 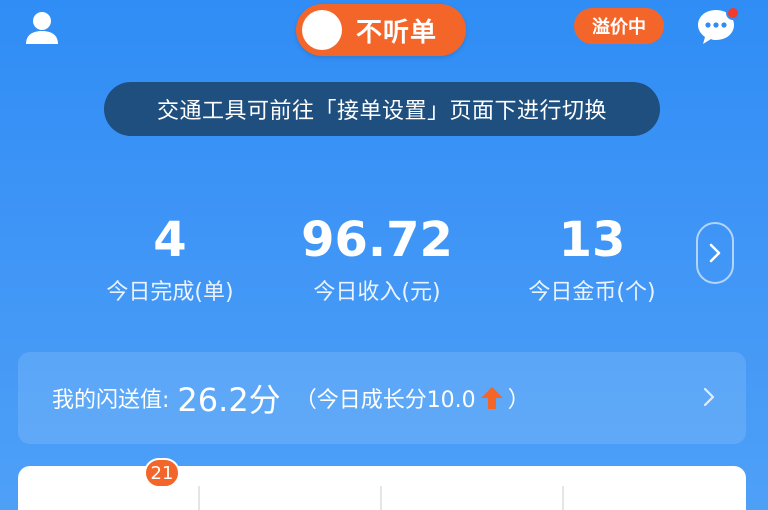 What do you see at coordinates (170, 240) in the screenshot?
I see `stat-value: 4` at bounding box center [170, 240].